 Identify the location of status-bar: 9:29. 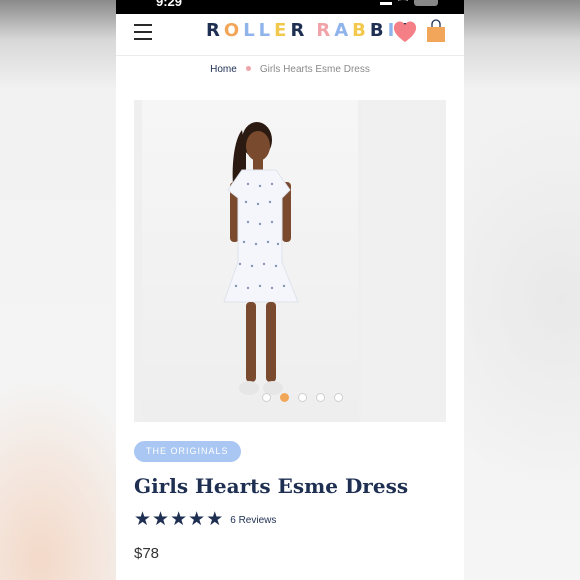
(290, 7).